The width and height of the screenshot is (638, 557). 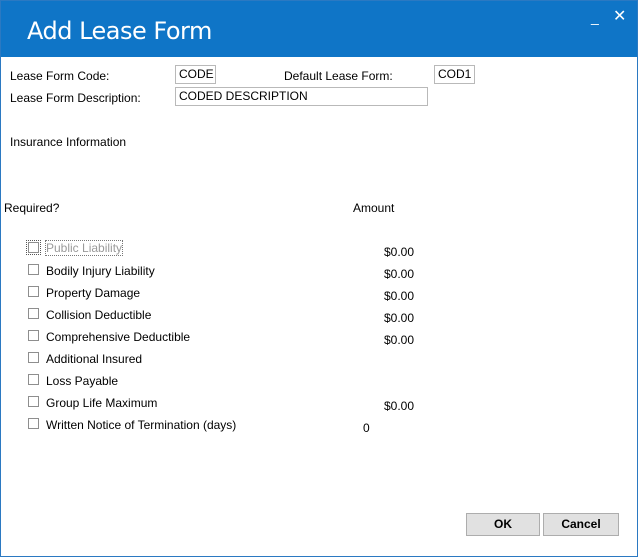 I want to click on property-damage-label: Property Damage, so click(x=93, y=293).